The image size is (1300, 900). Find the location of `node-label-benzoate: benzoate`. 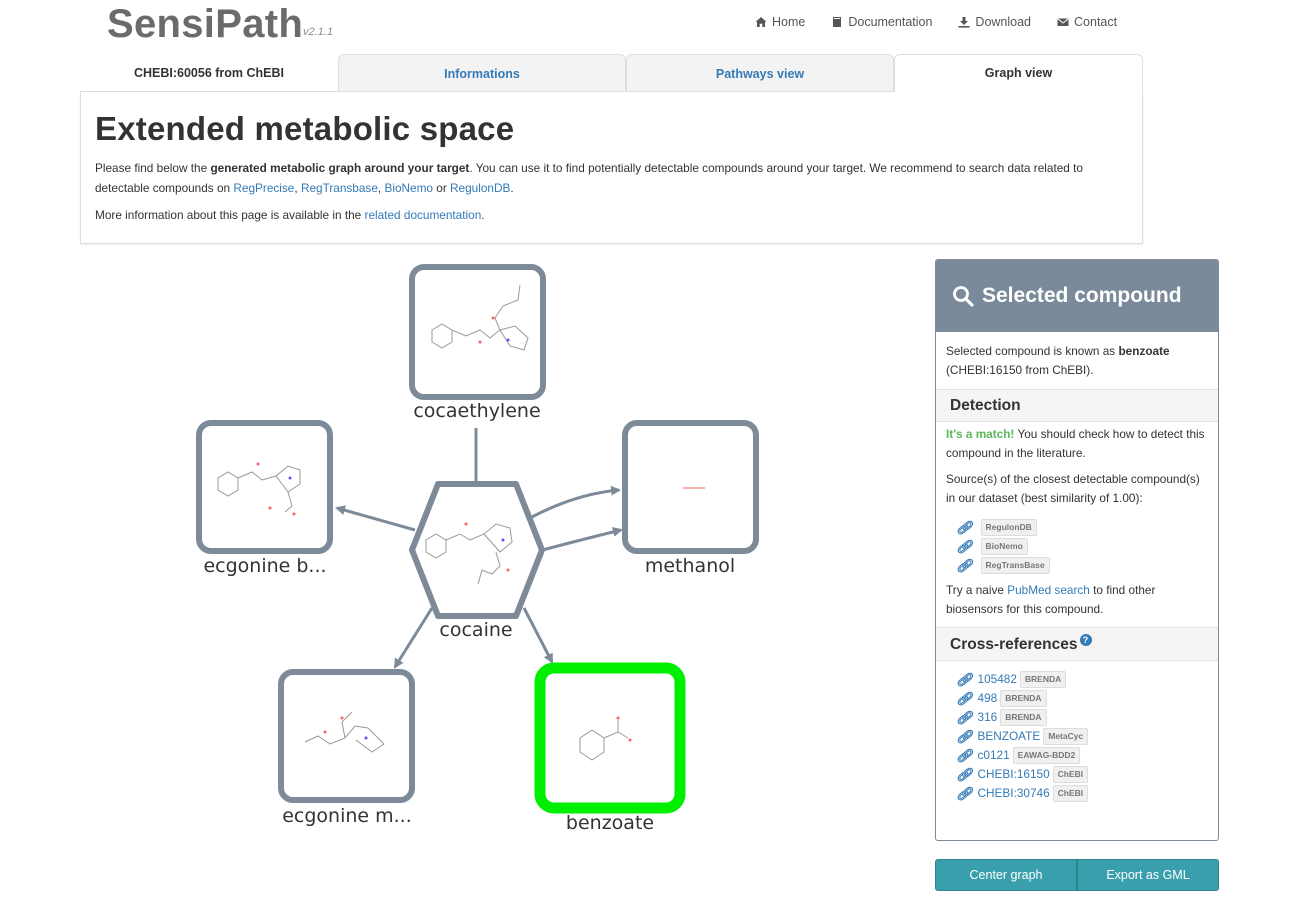

node-label-benzoate: benzoate is located at coordinates (610, 823).